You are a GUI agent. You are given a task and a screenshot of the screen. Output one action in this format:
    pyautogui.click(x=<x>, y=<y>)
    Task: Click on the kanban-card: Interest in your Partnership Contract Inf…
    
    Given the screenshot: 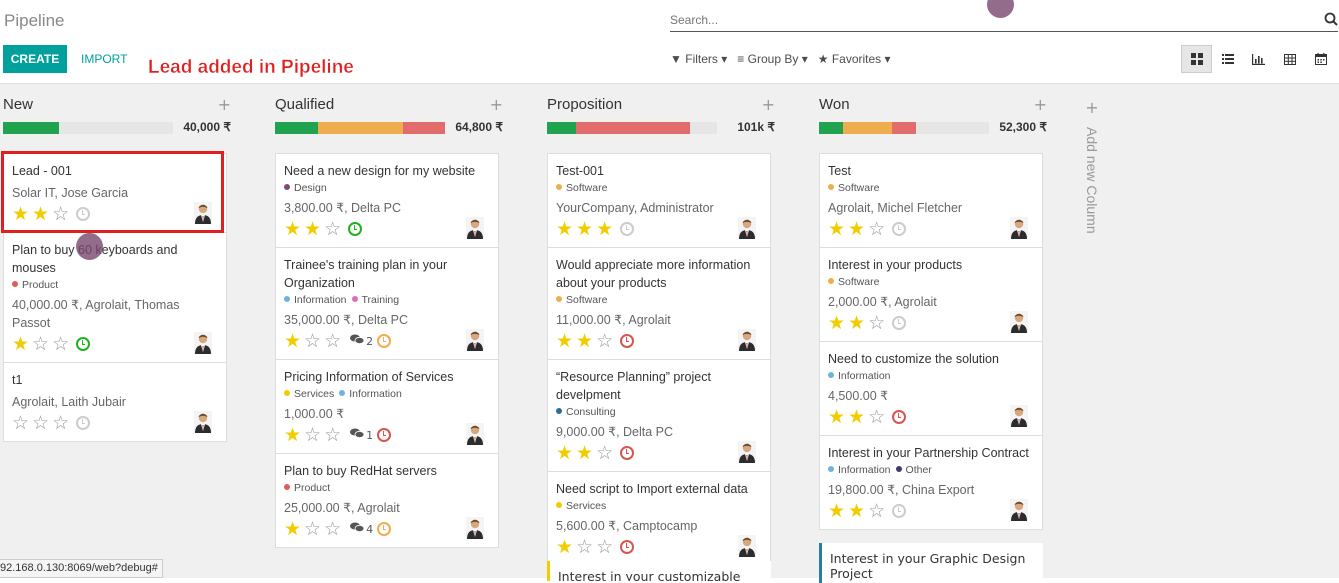 What is the action you would take?
    pyautogui.click(x=931, y=482)
    